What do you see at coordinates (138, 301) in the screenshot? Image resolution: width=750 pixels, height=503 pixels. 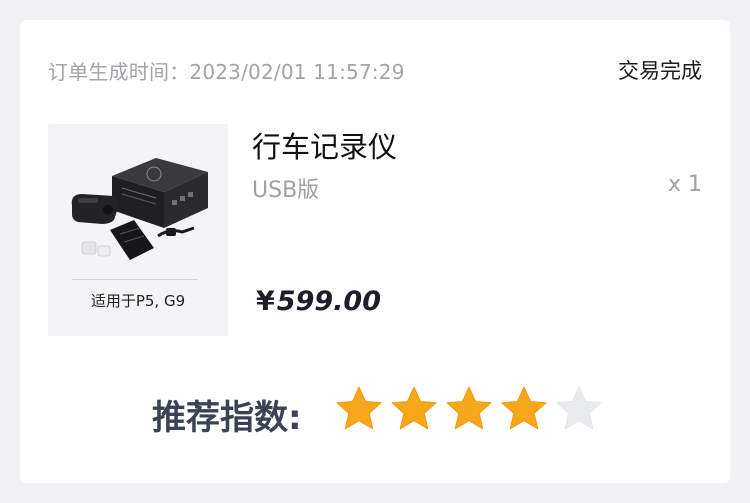 I see `image-caption: 适用于P5, G9` at bounding box center [138, 301].